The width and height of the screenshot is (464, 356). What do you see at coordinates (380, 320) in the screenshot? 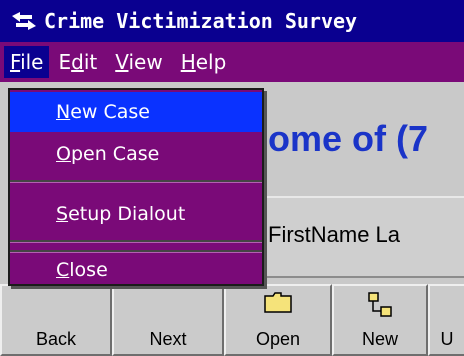
I see `new-button: New` at bounding box center [380, 320].